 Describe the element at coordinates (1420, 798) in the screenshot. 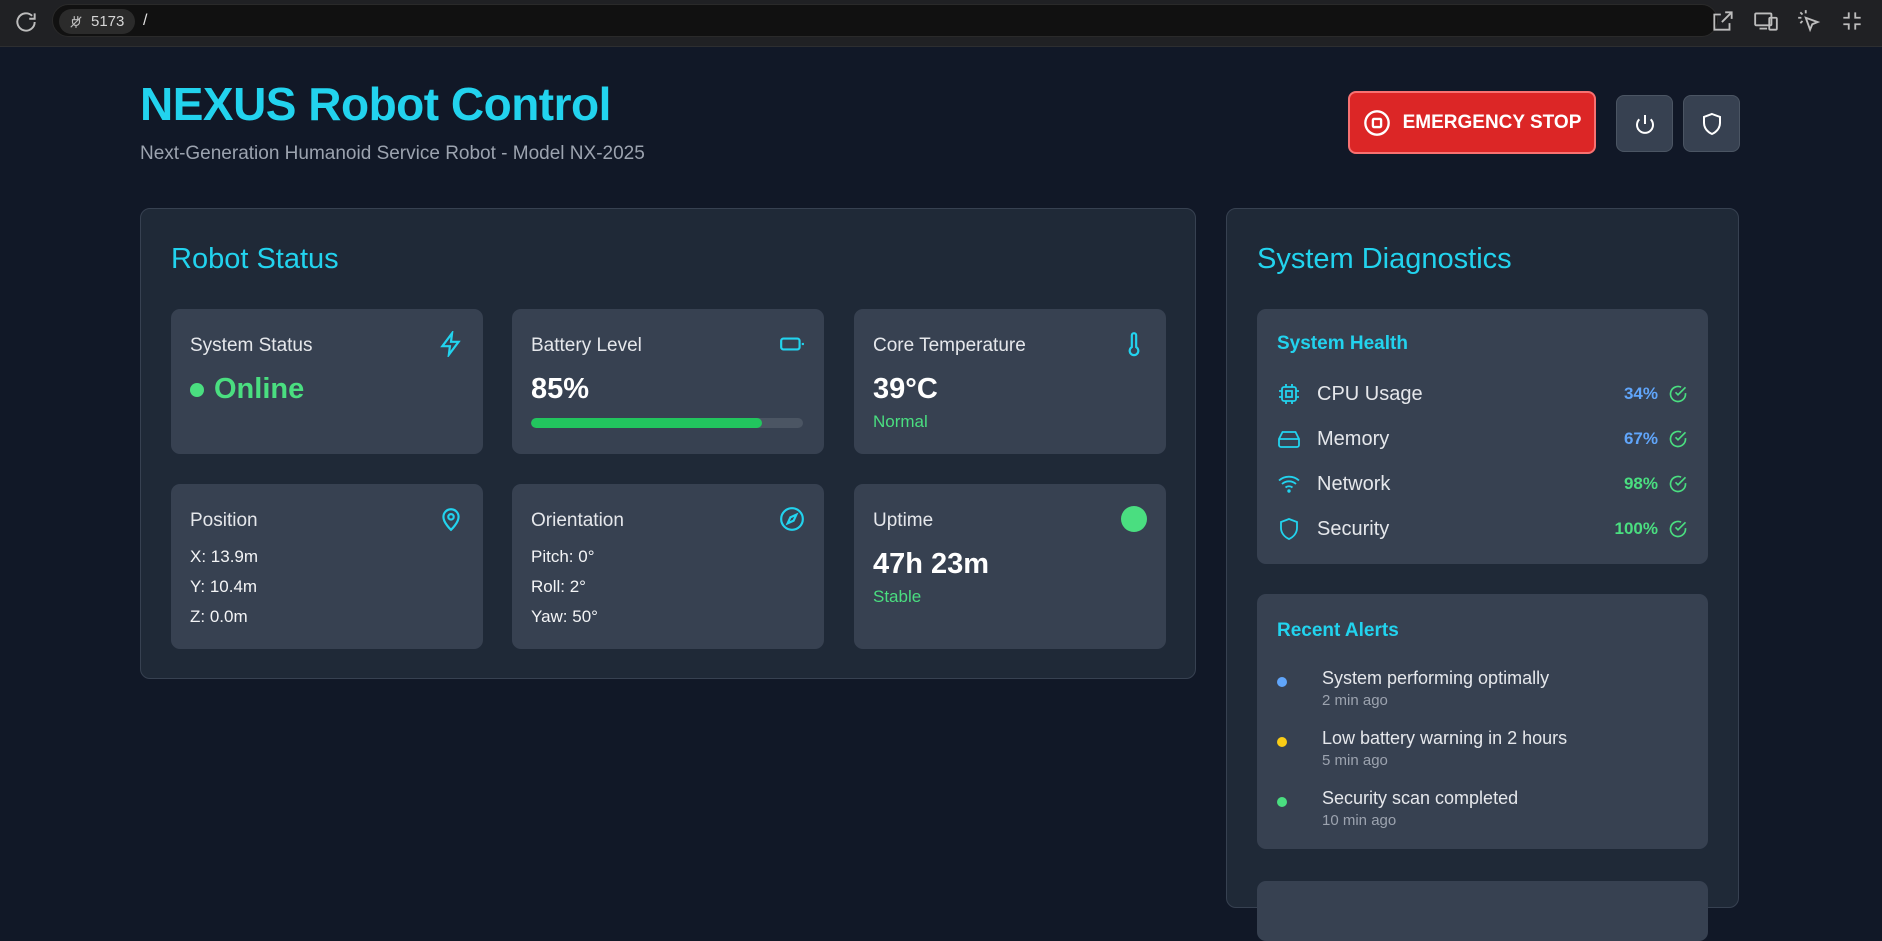

I see `alert-message: Security scan completed` at that location.